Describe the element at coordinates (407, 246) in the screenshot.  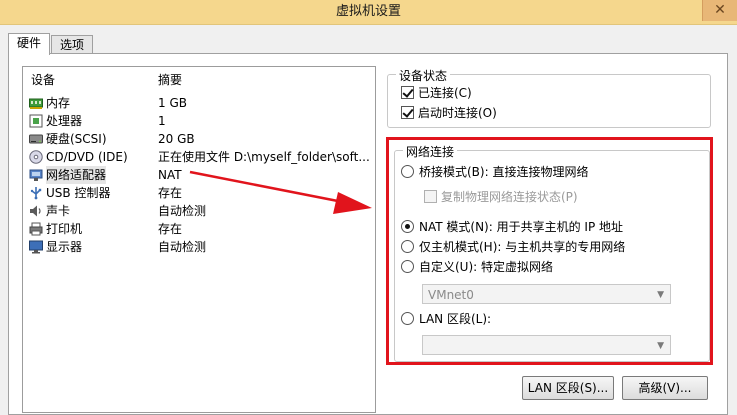
I see `host-only-mode-radio-button` at that location.